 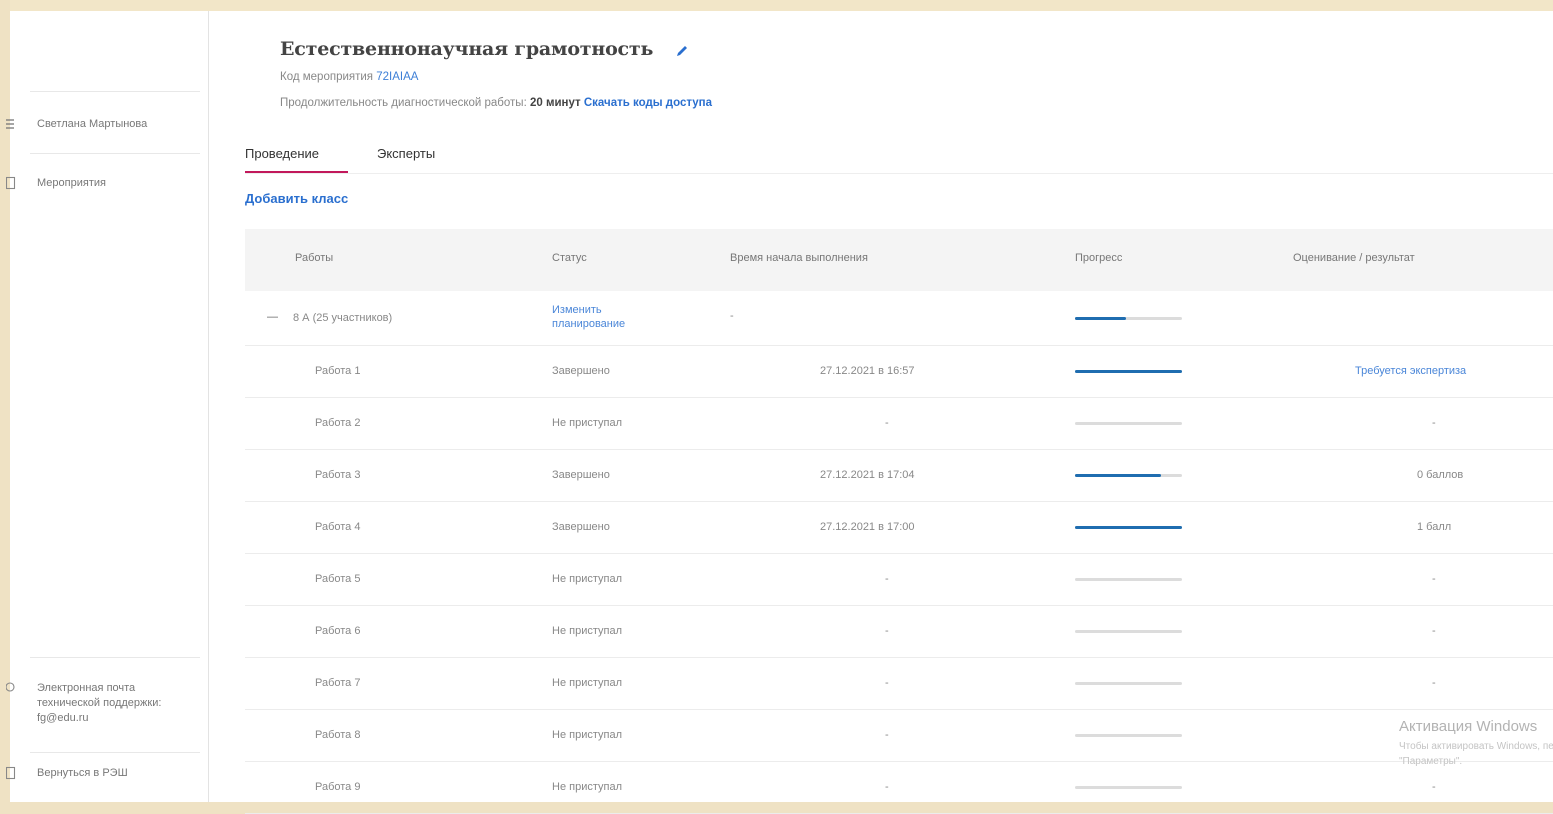 What do you see at coordinates (1410, 371) in the screenshot?
I see `expertise-link: Требуется экспертиза` at bounding box center [1410, 371].